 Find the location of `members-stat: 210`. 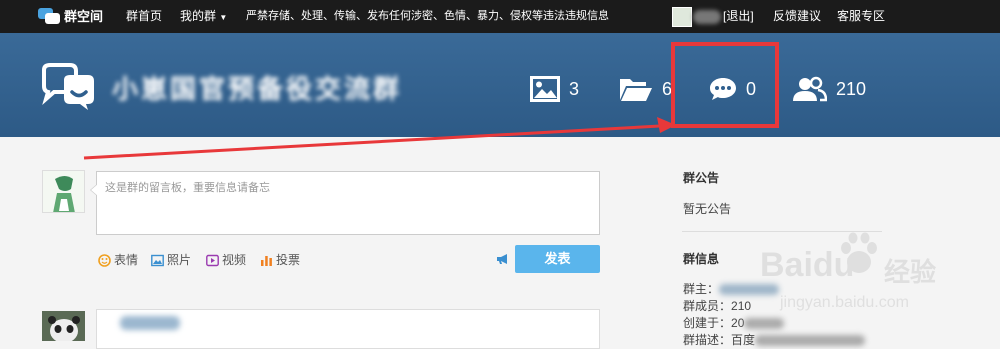

members-stat: 210 is located at coordinates (829, 89).